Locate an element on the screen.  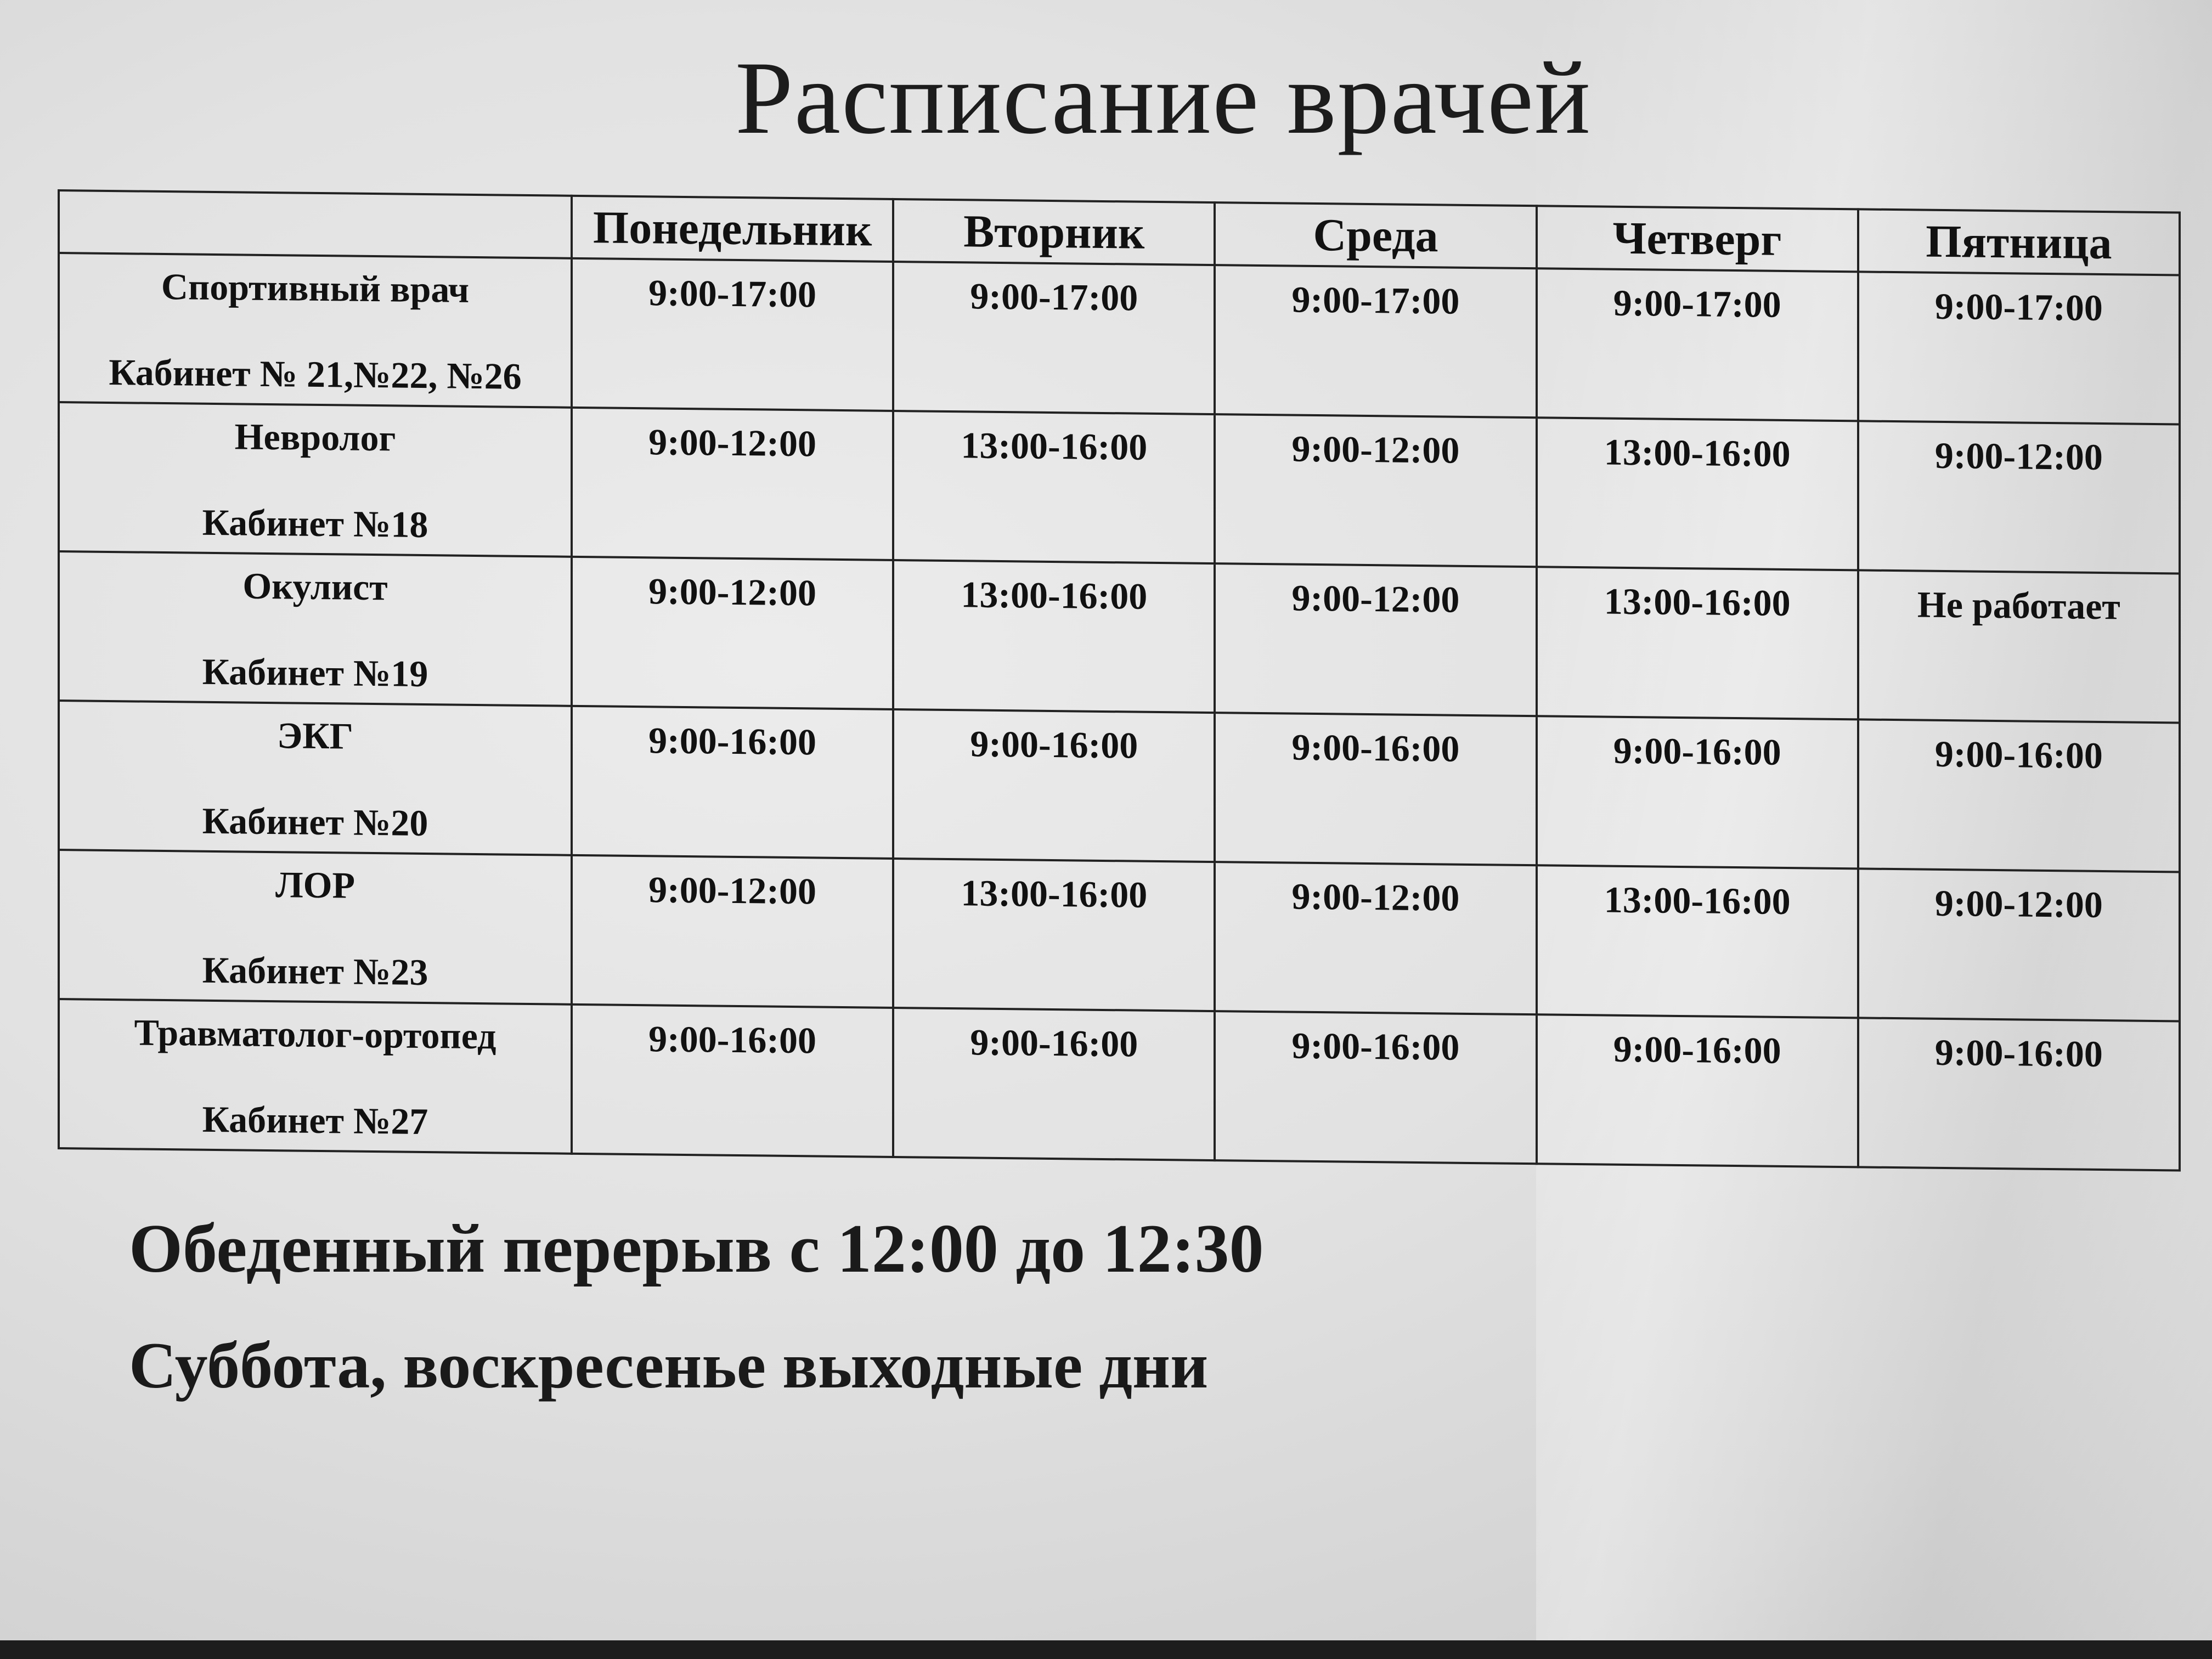
doctor-cell: Окулист Кабинет №19 is located at coordinates (315, 629).